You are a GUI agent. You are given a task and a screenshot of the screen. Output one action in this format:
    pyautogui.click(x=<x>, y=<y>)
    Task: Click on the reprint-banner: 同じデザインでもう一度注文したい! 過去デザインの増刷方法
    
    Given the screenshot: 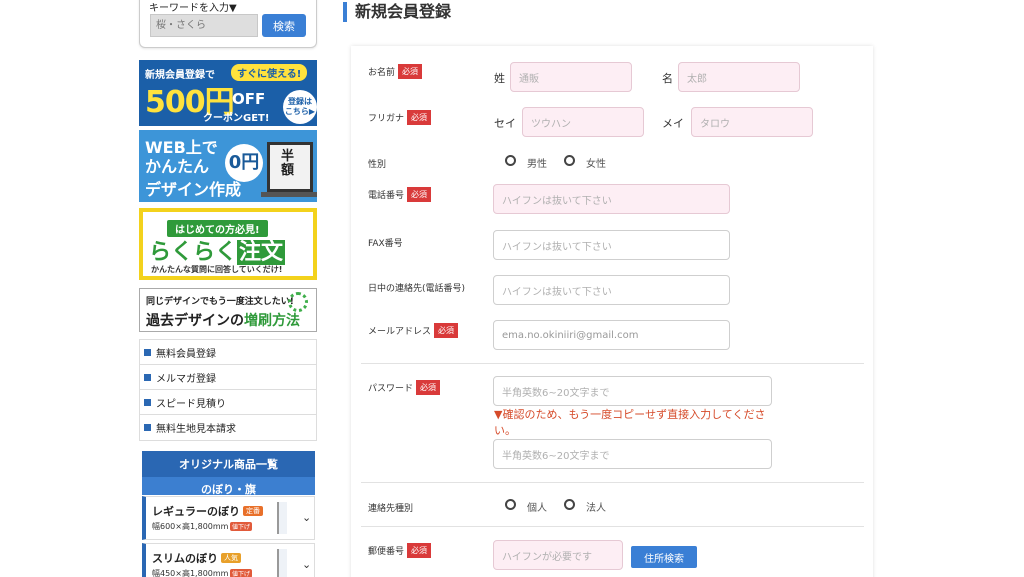 What is the action you would take?
    pyautogui.click(x=228, y=310)
    